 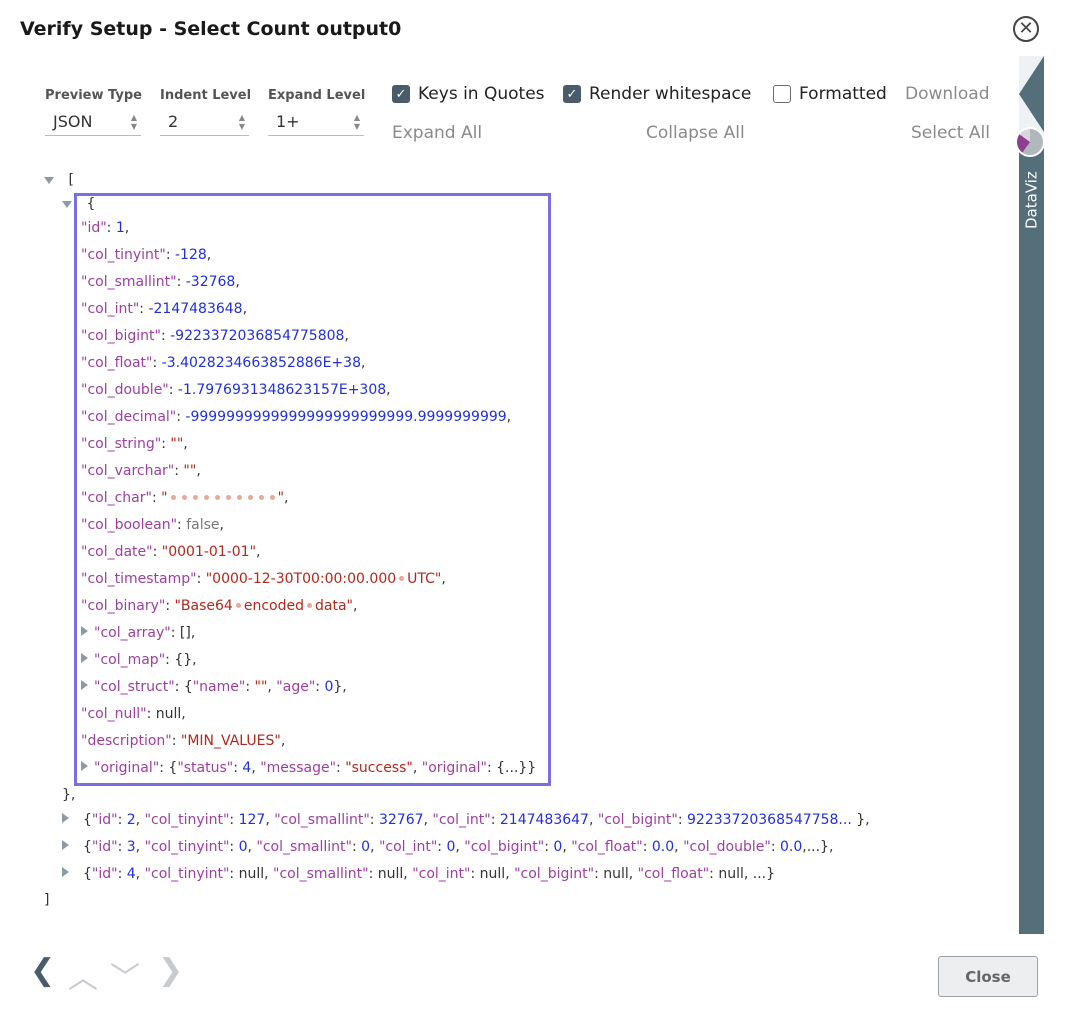 What do you see at coordinates (1031, 200) in the screenshot?
I see `dataviz-tab-label: DataViz` at bounding box center [1031, 200].